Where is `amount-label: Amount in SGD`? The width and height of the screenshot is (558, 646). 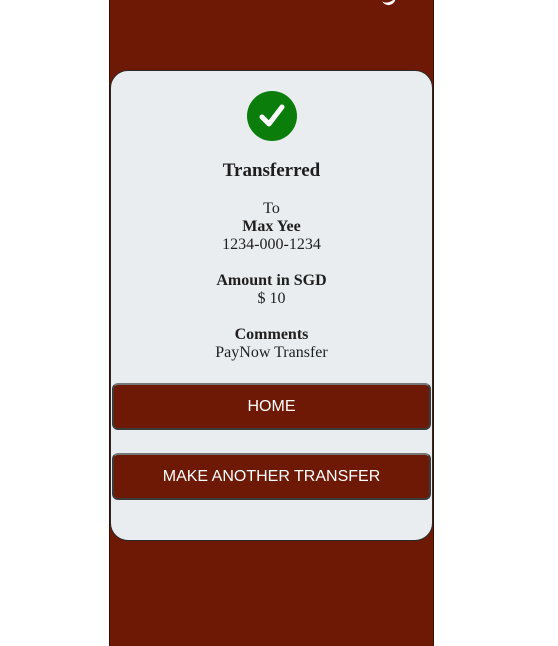 amount-label: Amount in SGD is located at coordinates (271, 280).